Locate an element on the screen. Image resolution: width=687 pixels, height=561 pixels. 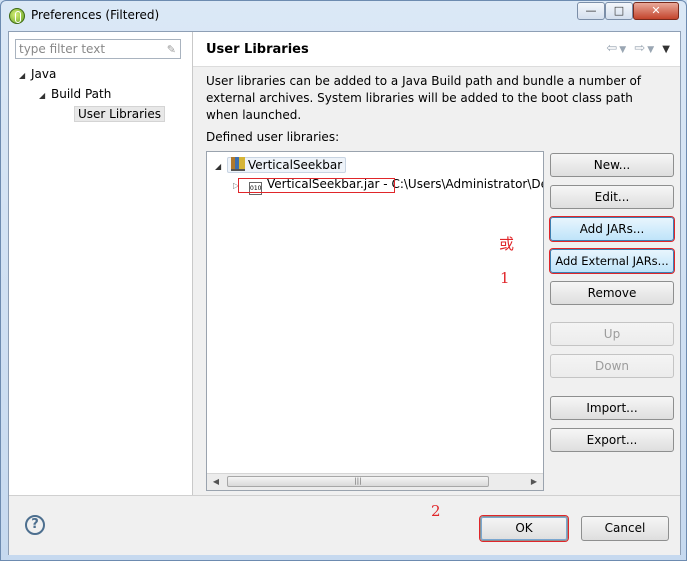
ok-button: OK is located at coordinates (524, 528).